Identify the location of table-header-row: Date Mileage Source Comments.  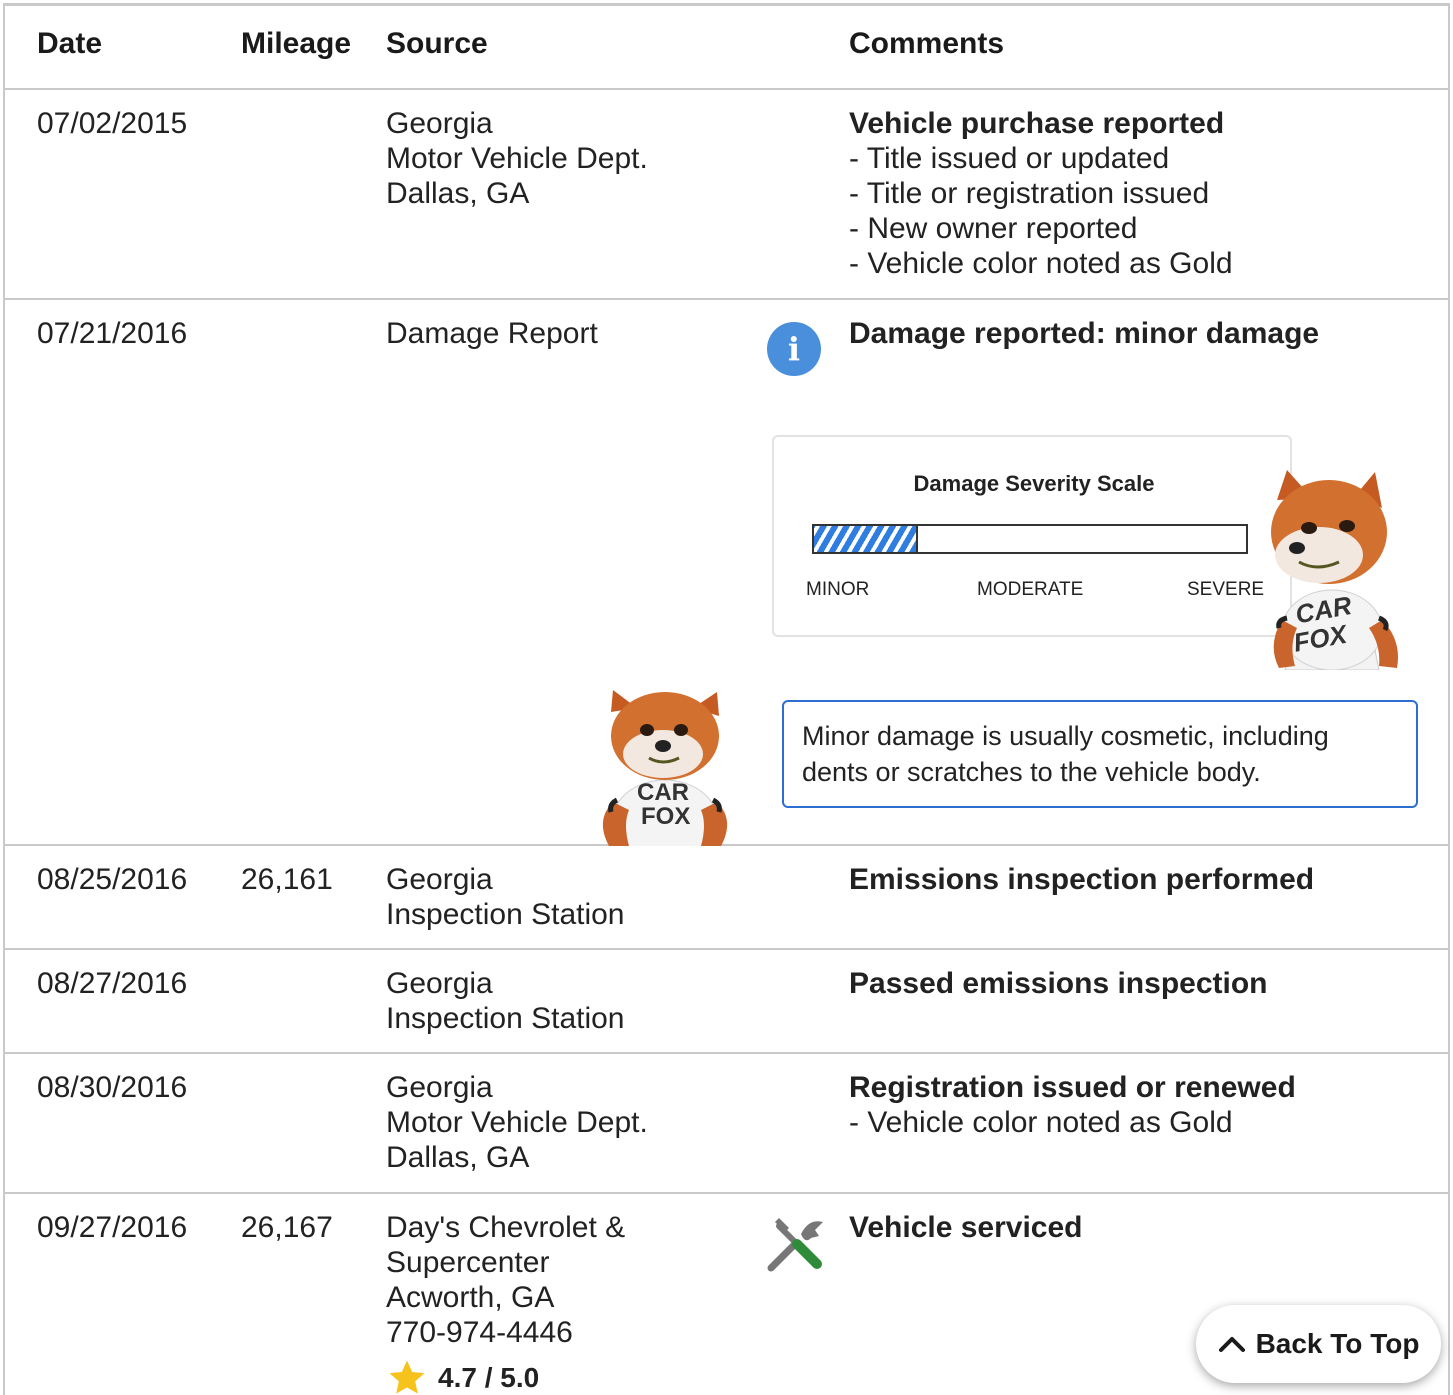
(726, 48).